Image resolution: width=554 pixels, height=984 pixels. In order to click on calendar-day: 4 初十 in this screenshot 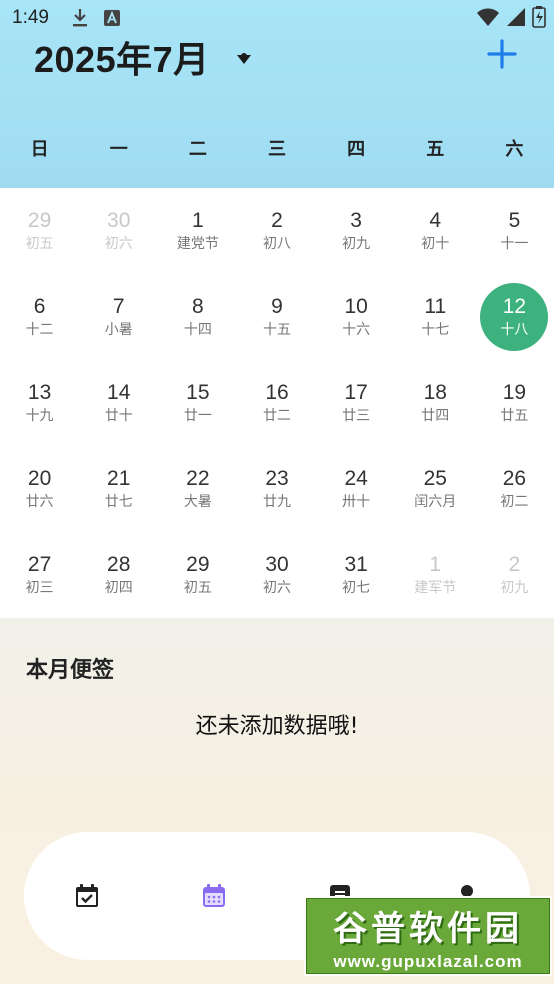, I will do `click(435, 231)`.